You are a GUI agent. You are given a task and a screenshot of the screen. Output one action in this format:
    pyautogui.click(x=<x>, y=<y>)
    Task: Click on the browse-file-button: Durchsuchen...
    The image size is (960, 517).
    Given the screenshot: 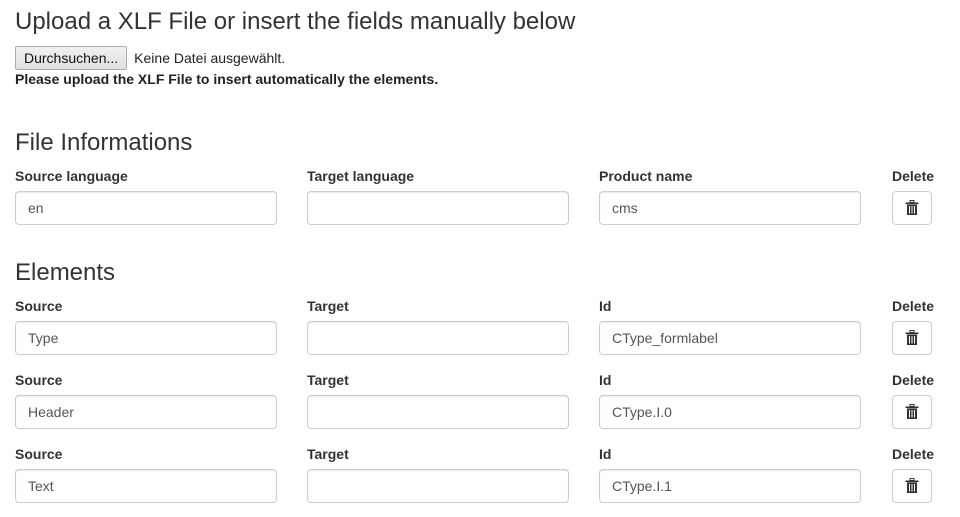 What is the action you would take?
    pyautogui.click(x=71, y=58)
    